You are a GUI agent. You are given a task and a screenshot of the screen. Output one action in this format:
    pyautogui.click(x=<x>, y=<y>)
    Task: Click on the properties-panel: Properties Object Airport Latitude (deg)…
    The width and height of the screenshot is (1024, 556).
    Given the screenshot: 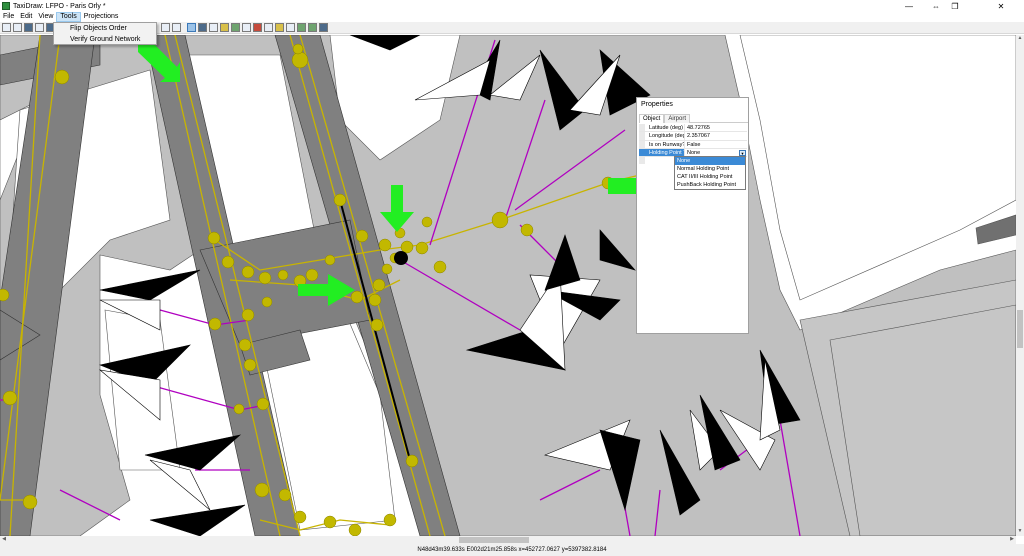 What is the action you would take?
    pyautogui.click(x=692, y=215)
    